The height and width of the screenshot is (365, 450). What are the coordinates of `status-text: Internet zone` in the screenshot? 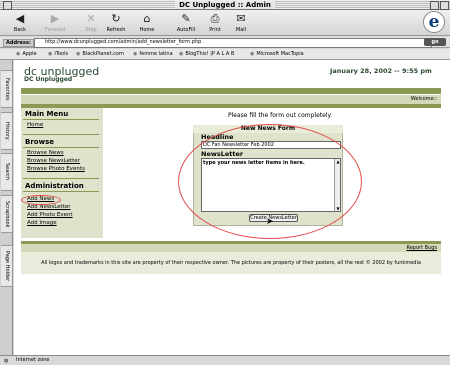 It's located at (33, 360).